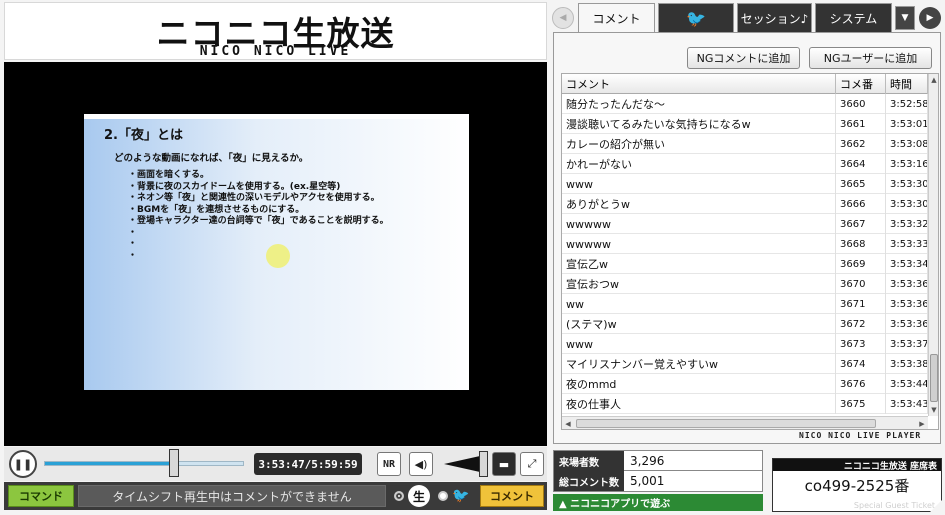  Describe the element at coordinates (699, 244) in the screenshot. I see `comment-text: wwwww` at that location.